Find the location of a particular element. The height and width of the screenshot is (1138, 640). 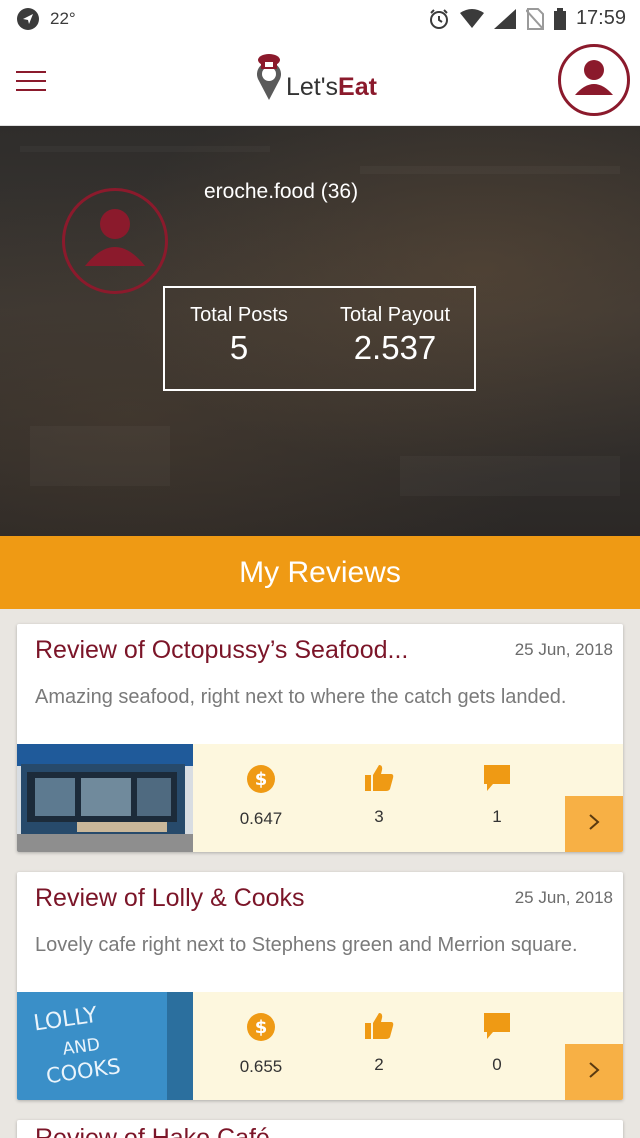

total-posts-label: Total Posts is located at coordinates (239, 315).